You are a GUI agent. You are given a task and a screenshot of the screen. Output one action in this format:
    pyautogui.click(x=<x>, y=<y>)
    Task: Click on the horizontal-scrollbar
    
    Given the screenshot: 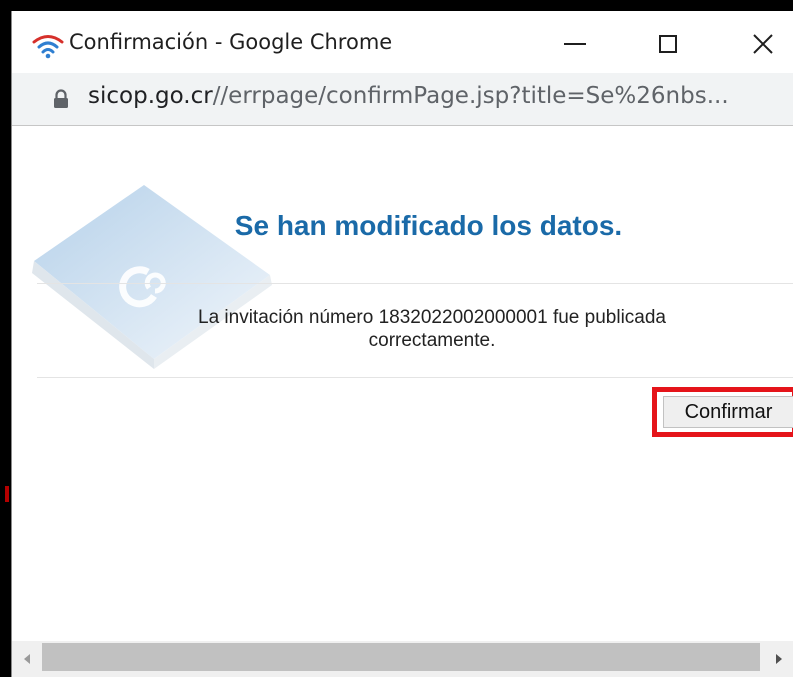 What is the action you would take?
    pyautogui.click(x=402, y=659)
    